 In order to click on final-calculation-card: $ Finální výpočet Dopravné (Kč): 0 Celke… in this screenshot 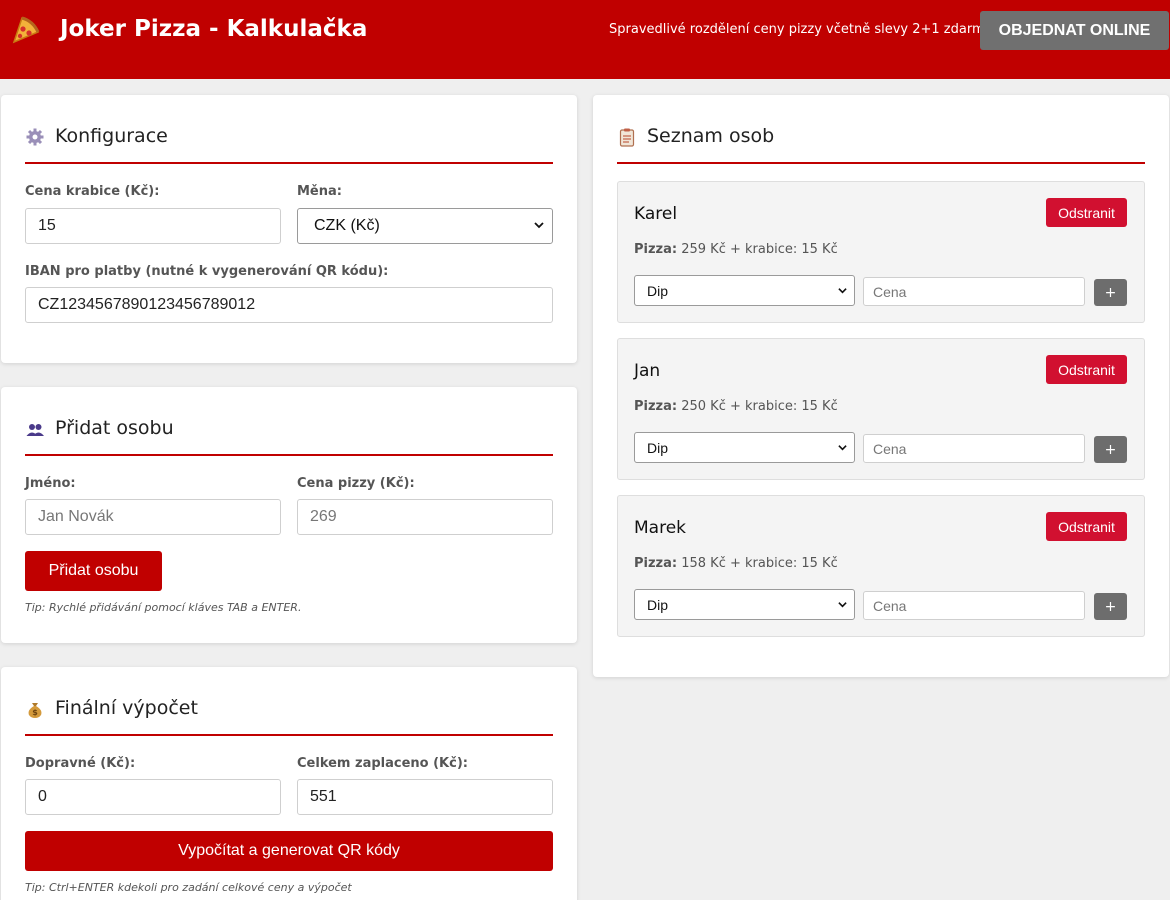, I will do `click(289, 783)`.